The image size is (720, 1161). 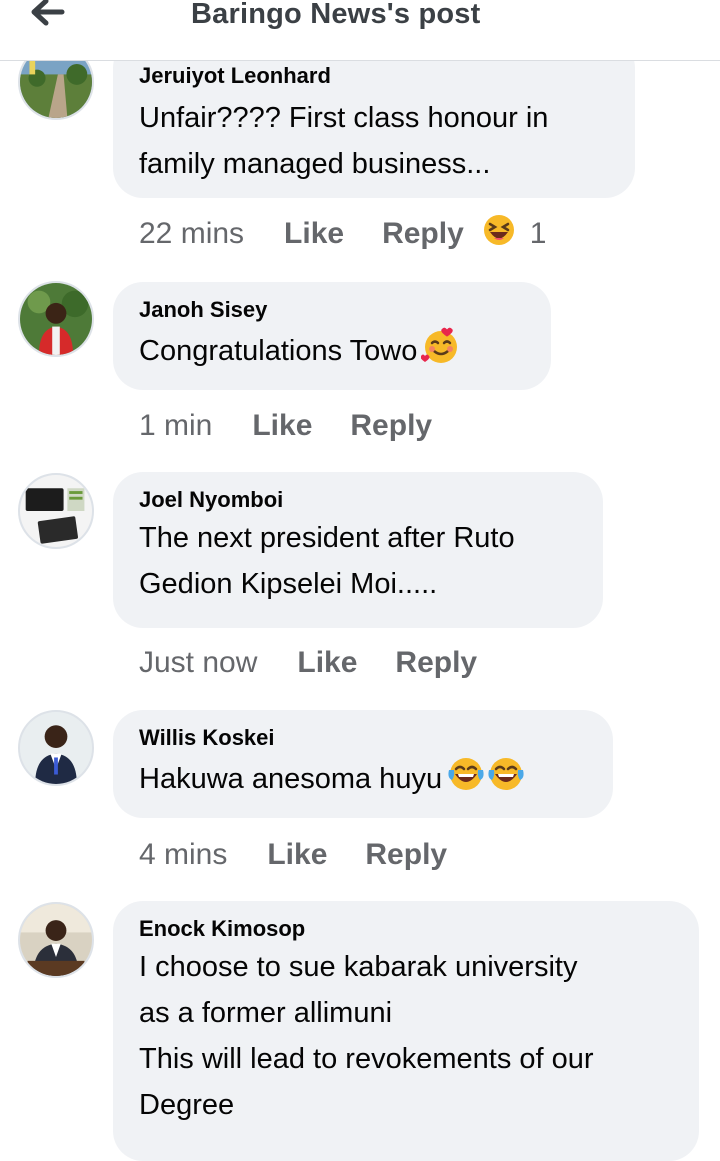 I want to click on comment-bubble: Janoh Sisey Congratulations Towo, so click(x=332, y=336).